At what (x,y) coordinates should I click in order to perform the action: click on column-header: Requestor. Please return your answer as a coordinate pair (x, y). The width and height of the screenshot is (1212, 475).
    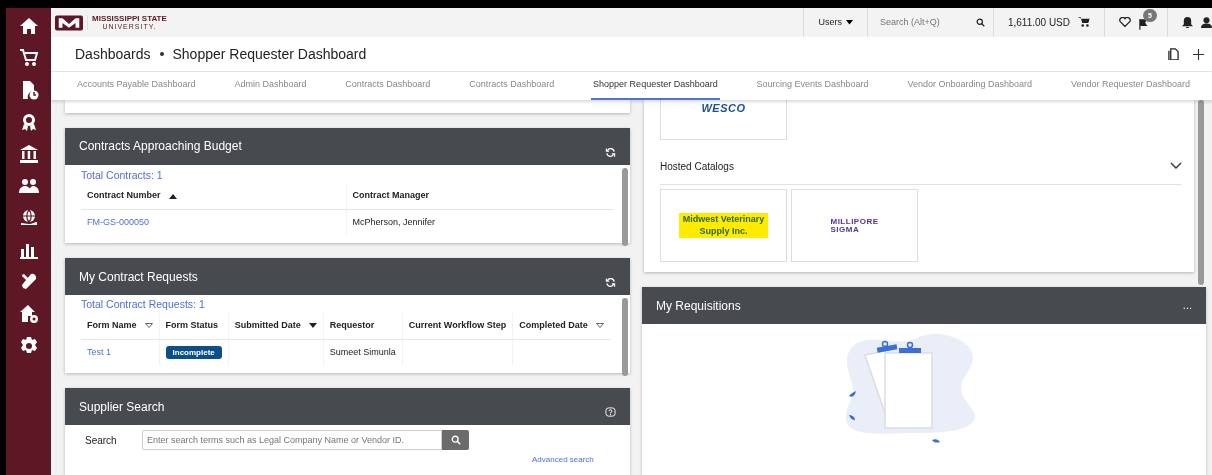
    Looking at the image, I should click on (352, 326).